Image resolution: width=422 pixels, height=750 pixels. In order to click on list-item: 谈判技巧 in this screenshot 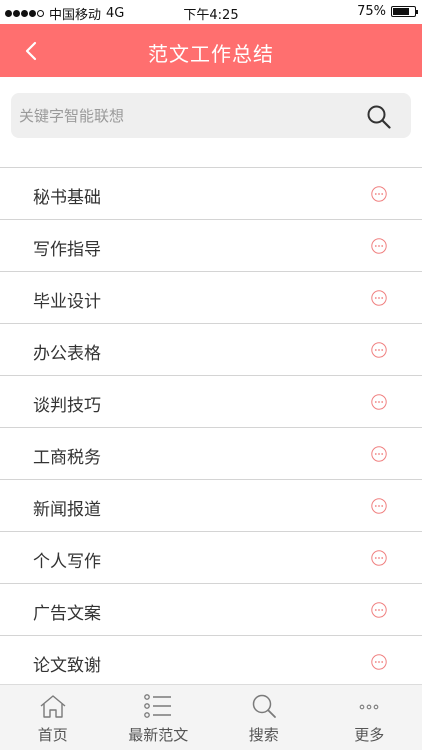, I will do `click(211, 402)`.